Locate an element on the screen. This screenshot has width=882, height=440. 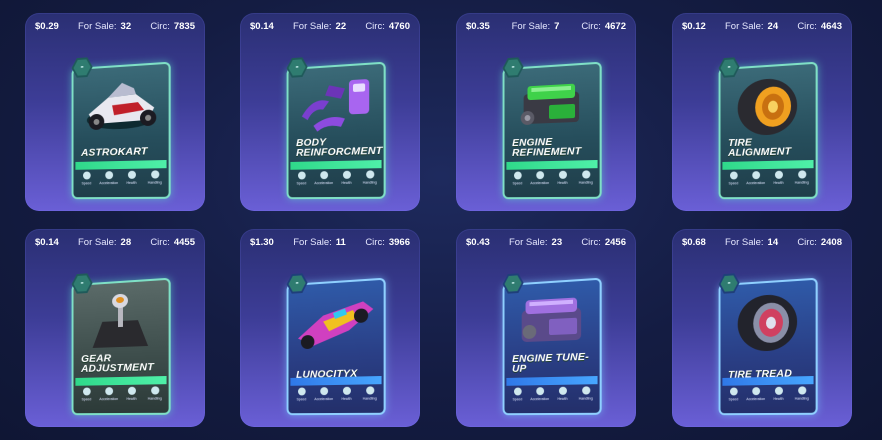
body-parts-illustration is located at coordinates (335, 105).